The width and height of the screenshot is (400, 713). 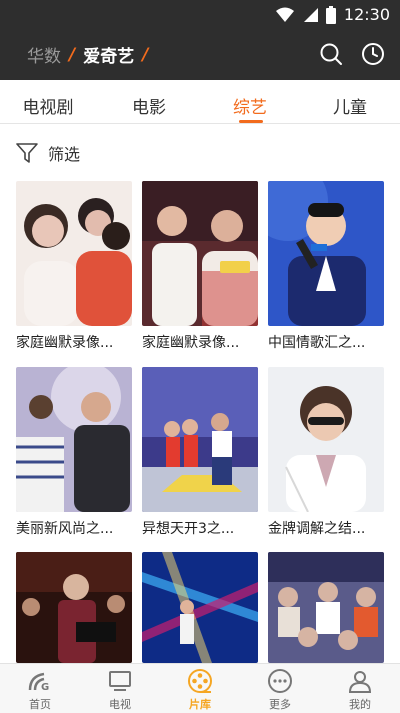 I want to click on nav-mine: 我的, so click(x=360, y=690).